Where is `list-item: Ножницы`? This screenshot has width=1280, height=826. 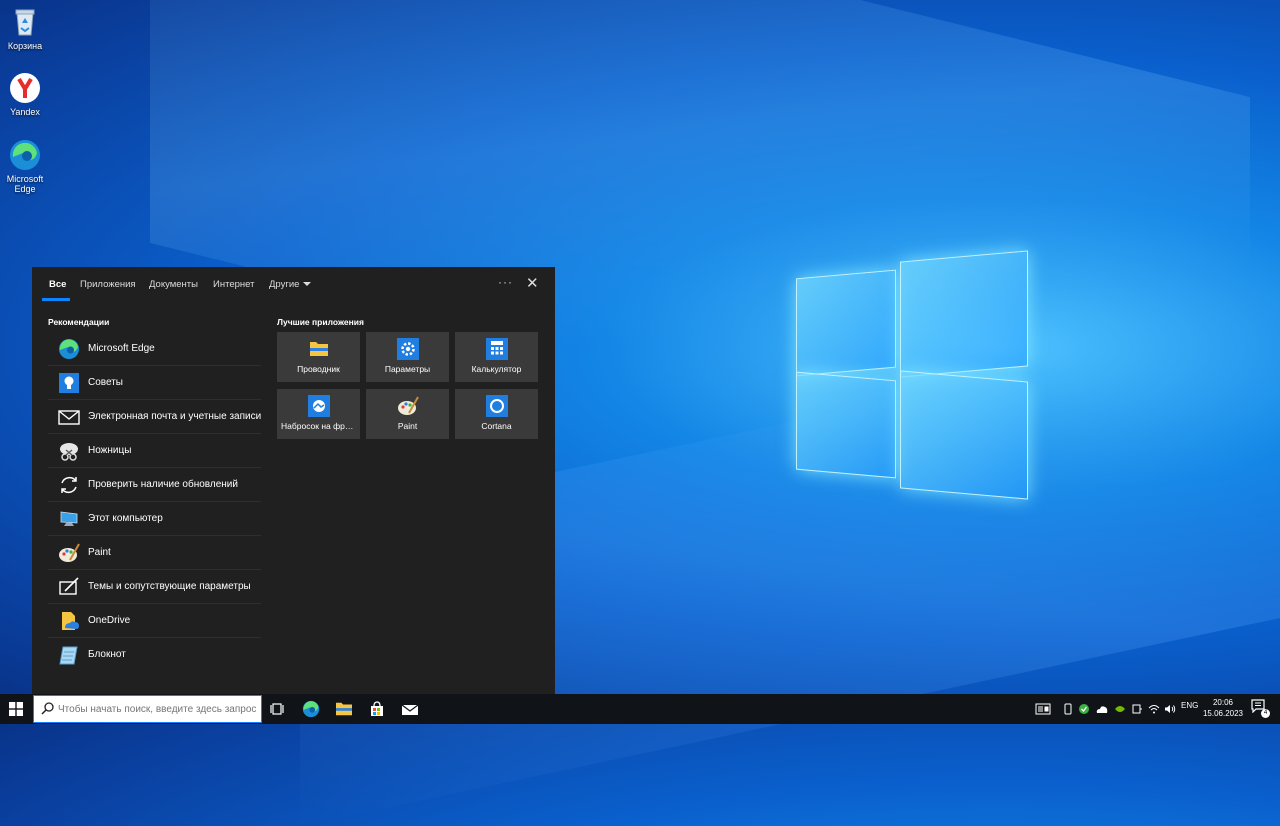
list-item: Ножницы is located at coordinates (154, 451).